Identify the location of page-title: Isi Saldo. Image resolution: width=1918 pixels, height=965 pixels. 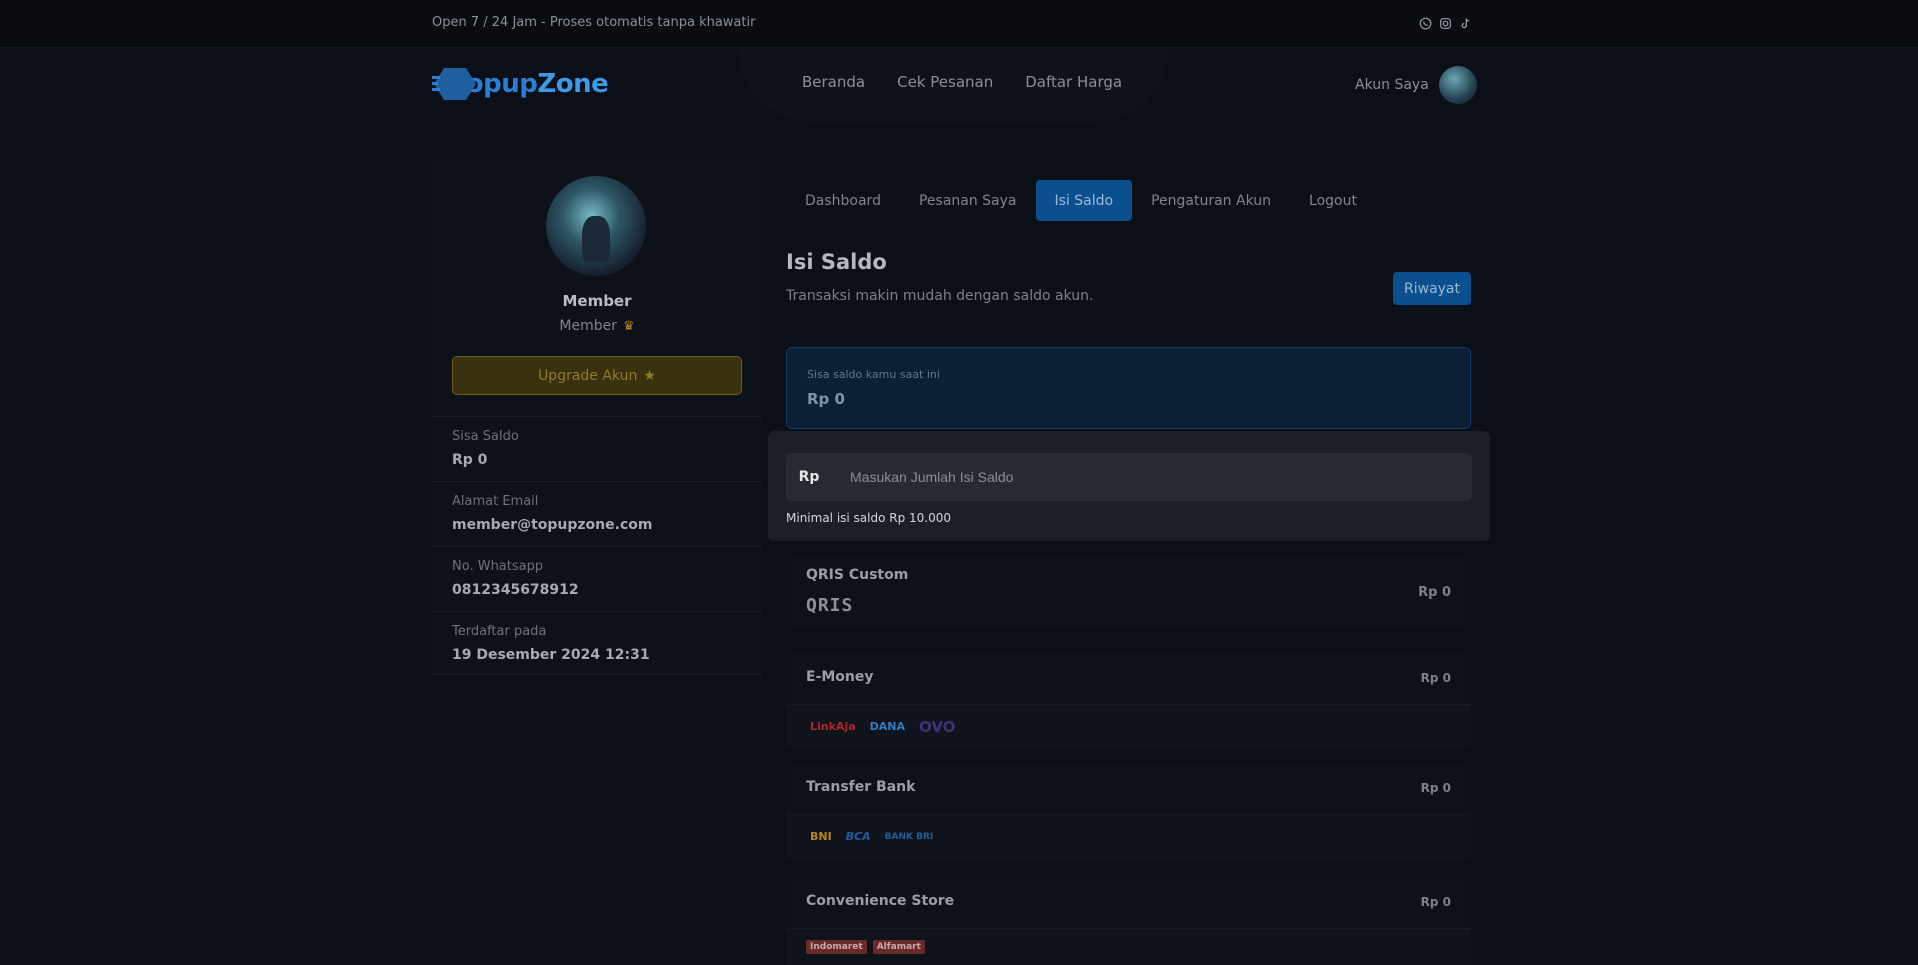
(836, 262).